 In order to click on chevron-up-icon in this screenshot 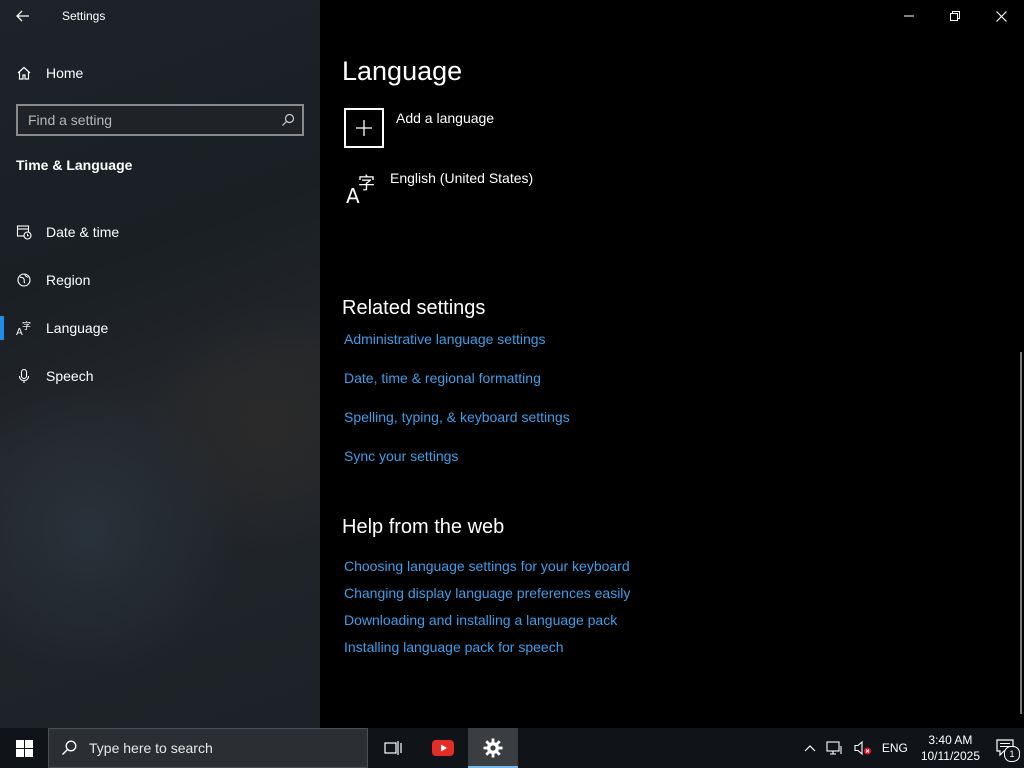, I will do `click(810, 748)`.